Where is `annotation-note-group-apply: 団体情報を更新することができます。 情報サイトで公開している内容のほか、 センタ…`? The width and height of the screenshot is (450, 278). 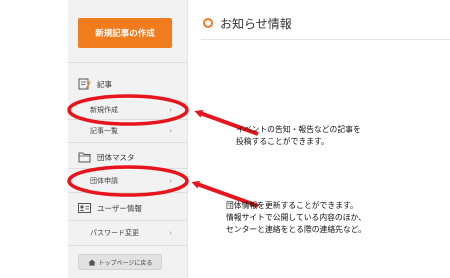
annotation-note-group-apply: 団体情報を更新することができます。 情報サイトで公開している内容のほか、 センタ… is located at coordinates (296, 217).